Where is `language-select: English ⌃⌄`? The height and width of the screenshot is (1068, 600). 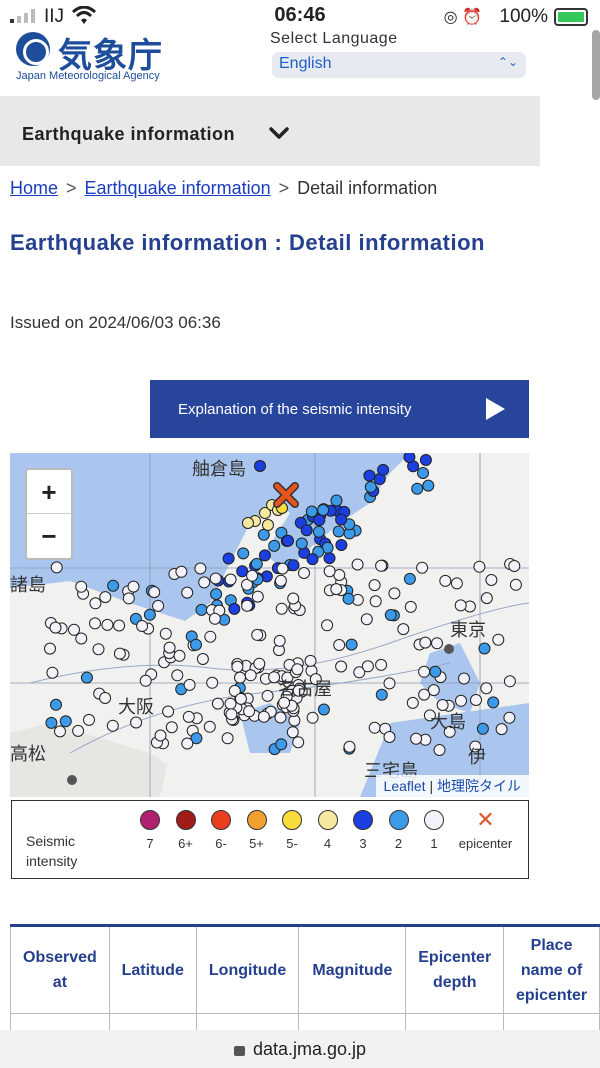
language-select: English ⌃⌄ is located at coordinates (399, 65).